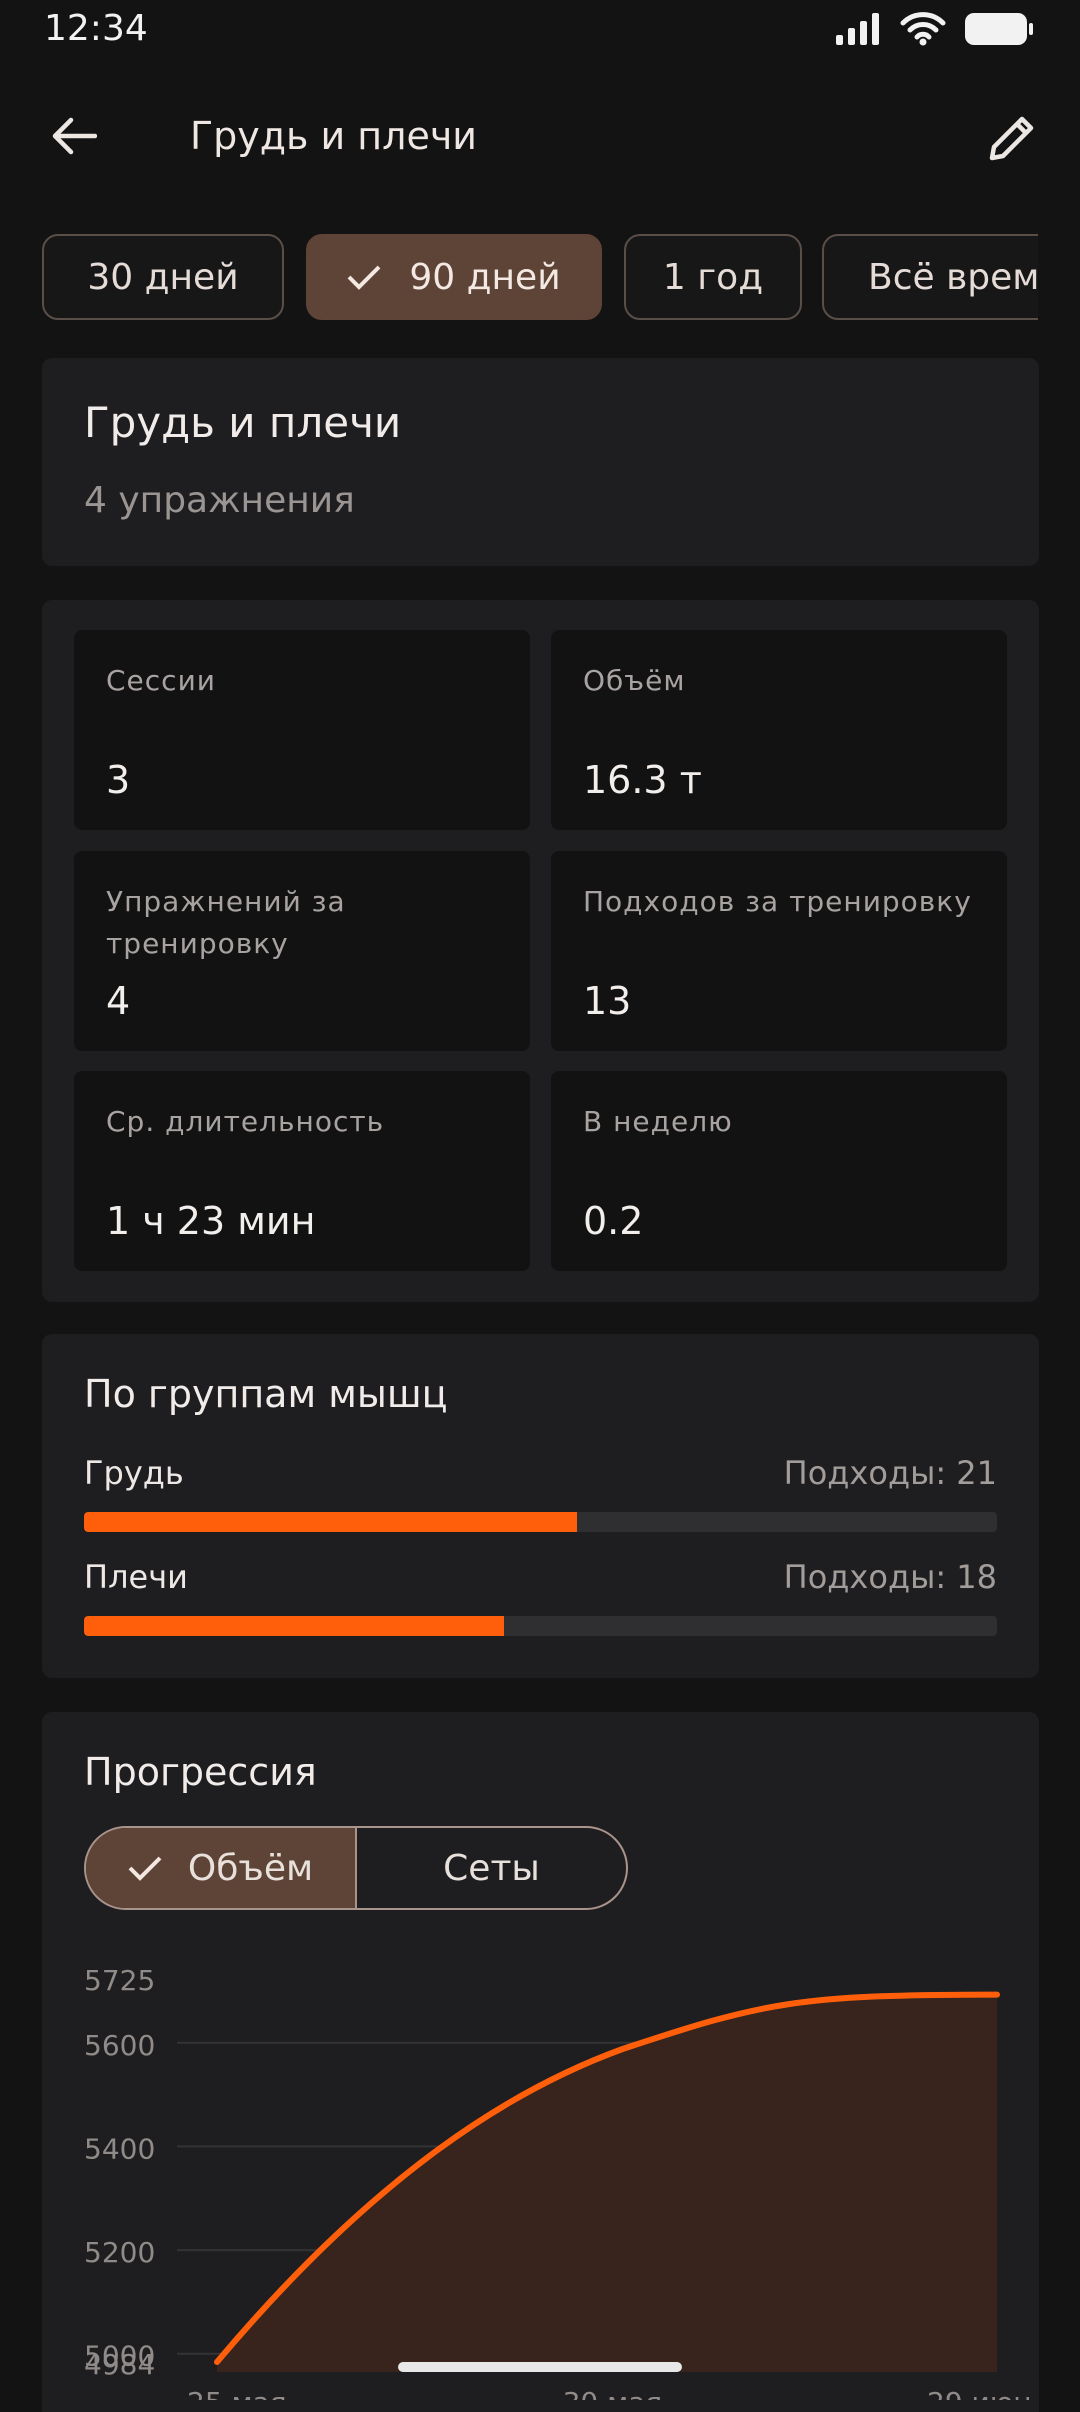 Image resolution: width=1080 pixels, height=2412 pixels. I want to click on chip-label: Всё время, so click(953, 277).